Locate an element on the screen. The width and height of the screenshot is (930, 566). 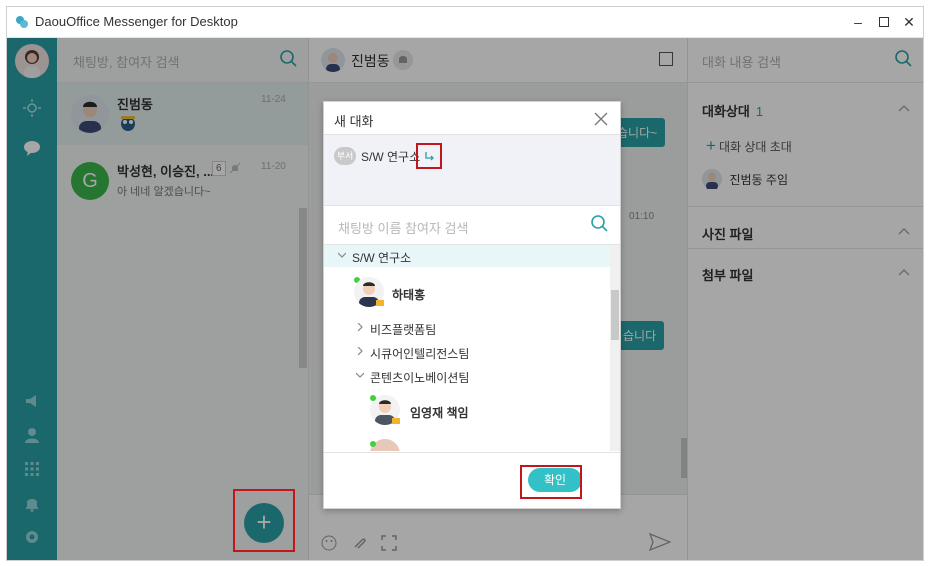
tree-node-label: 시큐어인텔리전스팀 is located at coordinates (420, 354).